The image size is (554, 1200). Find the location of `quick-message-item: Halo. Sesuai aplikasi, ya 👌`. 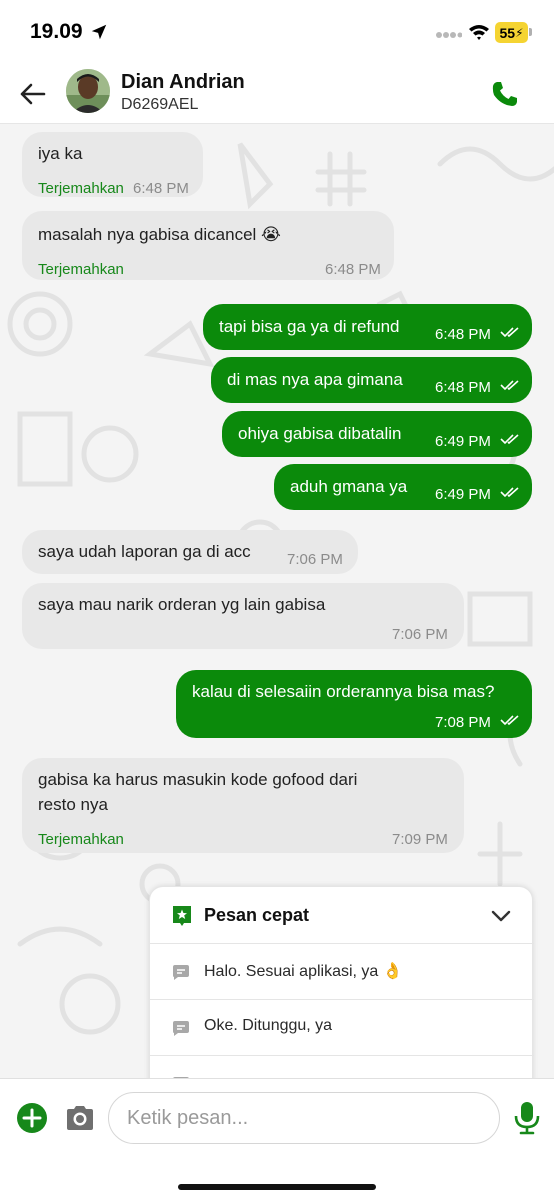

quick-message-item: Halo. Sesuai aplikasi, ya 👌 is located at coordinates (342, 972).